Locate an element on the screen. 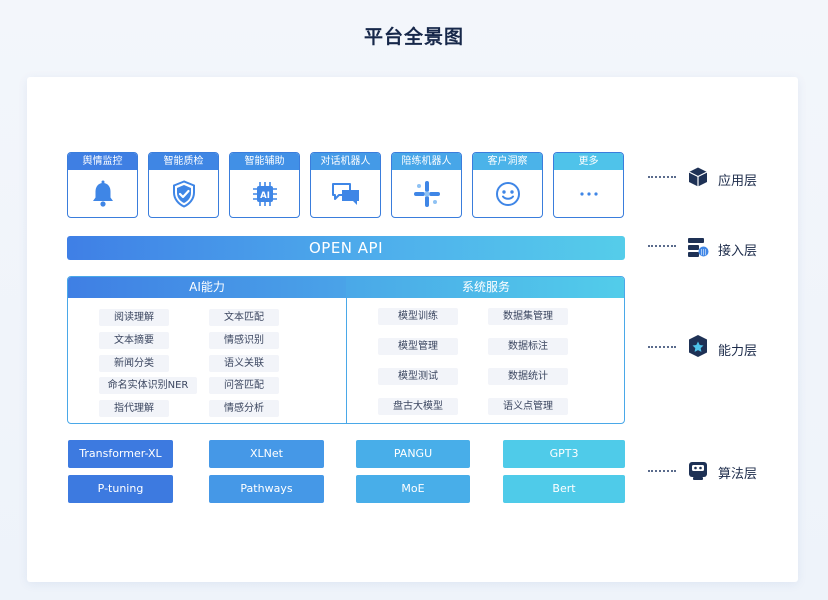 This screenshot has width=828, height=600. layer-label-capability: 能力层 is located at coordinates (738, 351).